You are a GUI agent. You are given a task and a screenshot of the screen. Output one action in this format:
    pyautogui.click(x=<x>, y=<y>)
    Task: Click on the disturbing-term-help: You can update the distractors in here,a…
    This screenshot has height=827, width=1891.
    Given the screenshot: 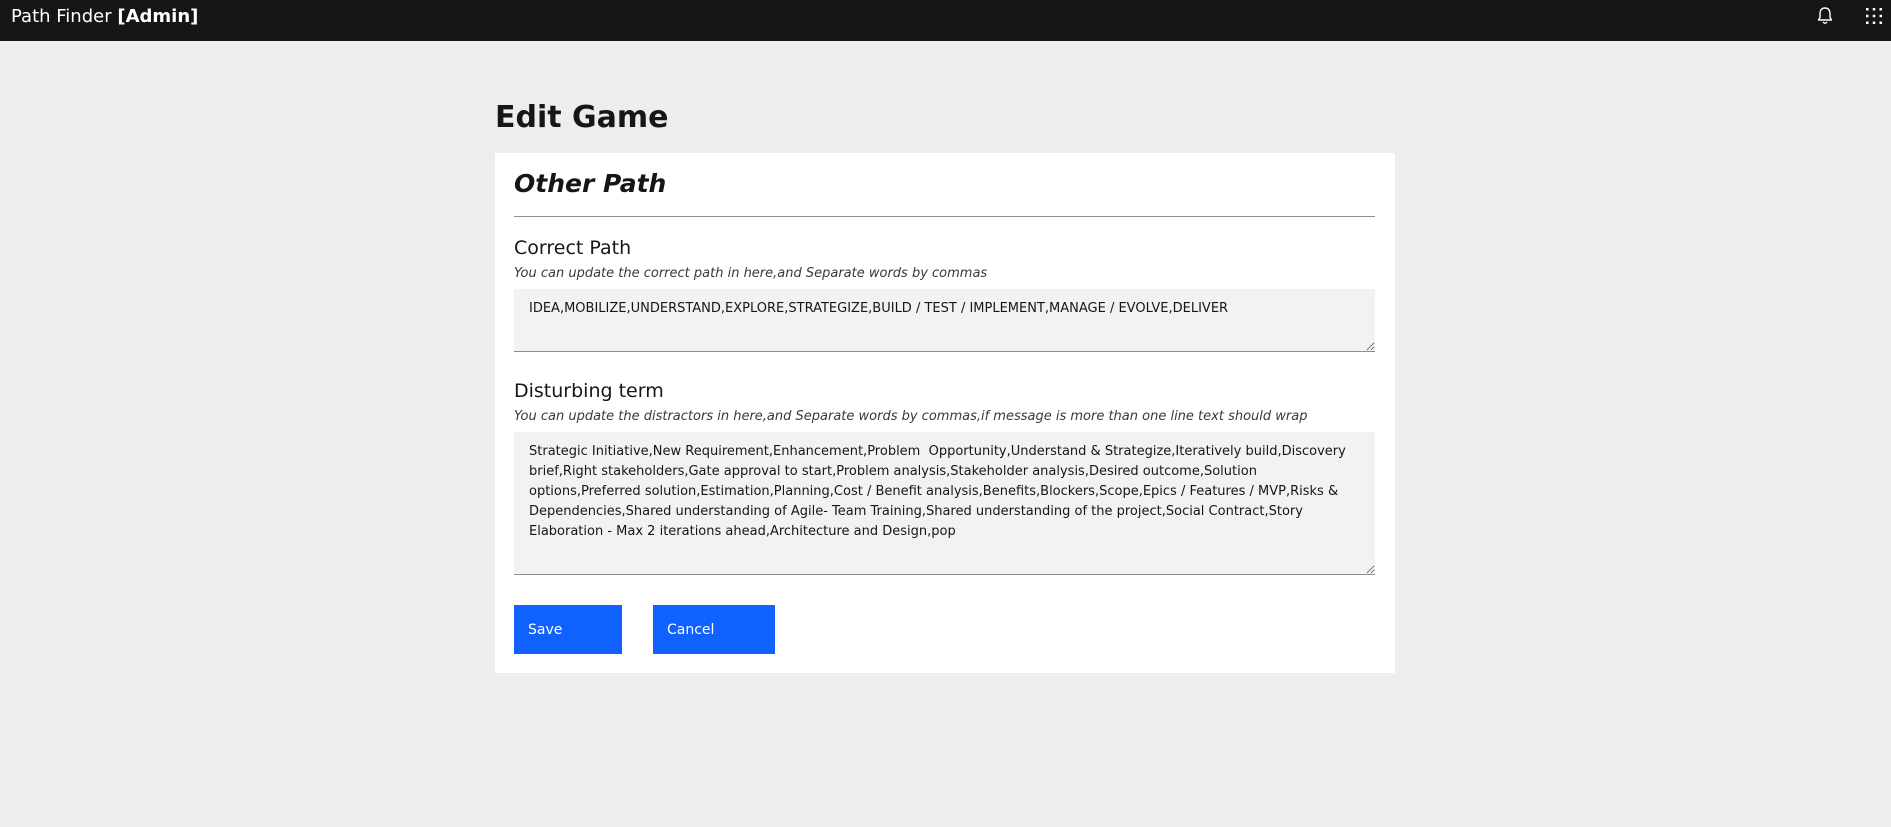 What is the action you would take?
    pyautogui.click(x=911, y=416)
    